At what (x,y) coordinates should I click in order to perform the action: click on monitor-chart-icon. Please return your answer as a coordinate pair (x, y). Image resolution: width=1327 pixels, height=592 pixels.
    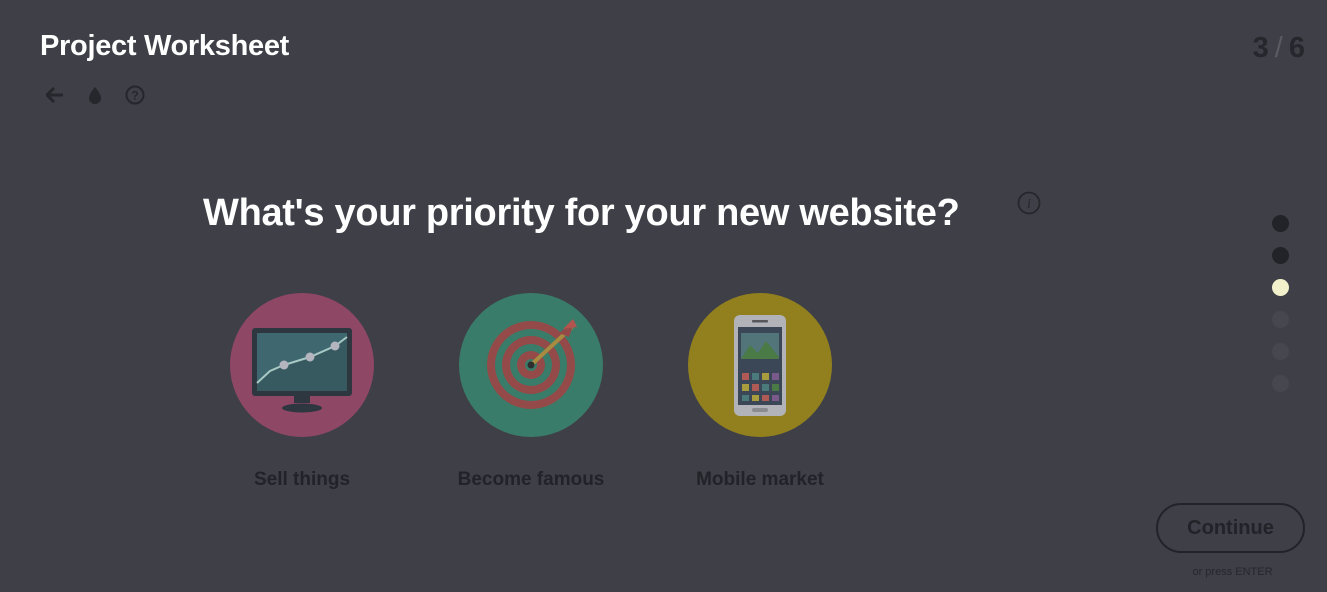
    Looking at the image, I should click on (302, 365).